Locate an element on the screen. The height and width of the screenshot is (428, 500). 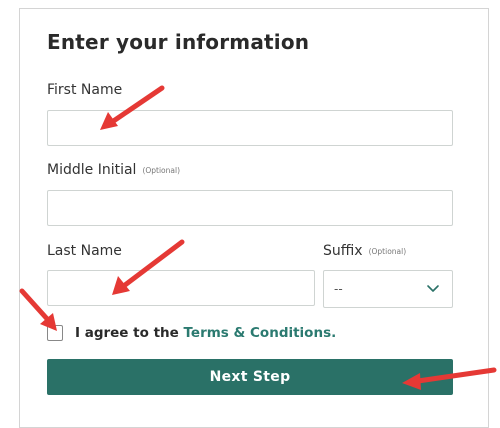
suffix-selected-value: -- is located at coordinates (338, 289).